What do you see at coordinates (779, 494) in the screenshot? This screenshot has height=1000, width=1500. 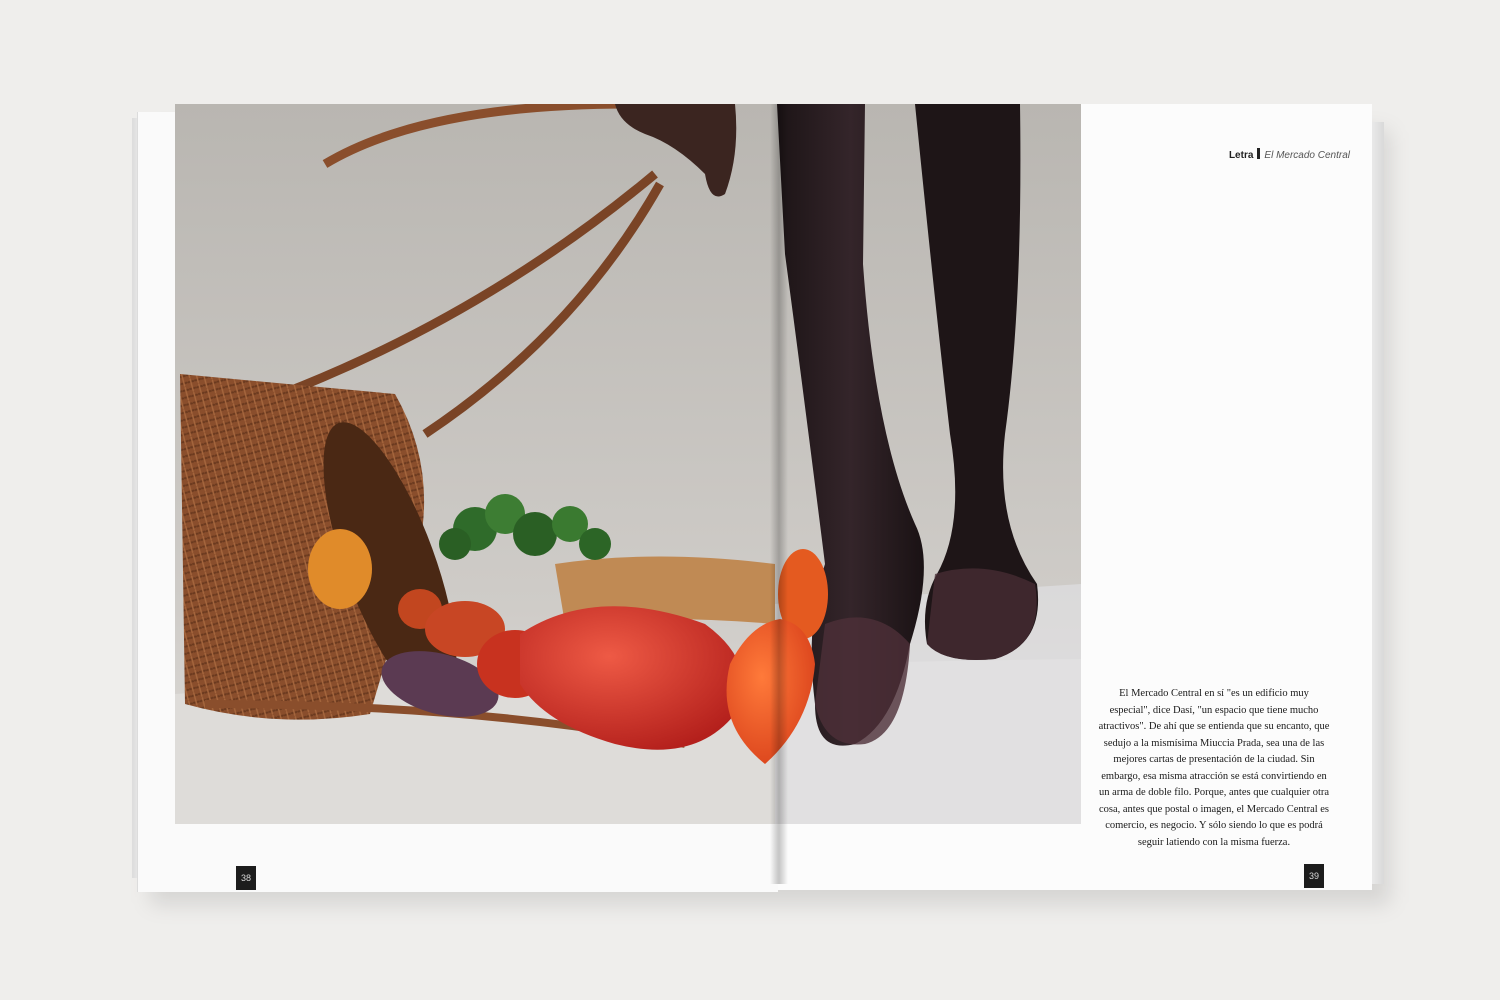 I see `spine-gutter` at bounding box center [779, 494].